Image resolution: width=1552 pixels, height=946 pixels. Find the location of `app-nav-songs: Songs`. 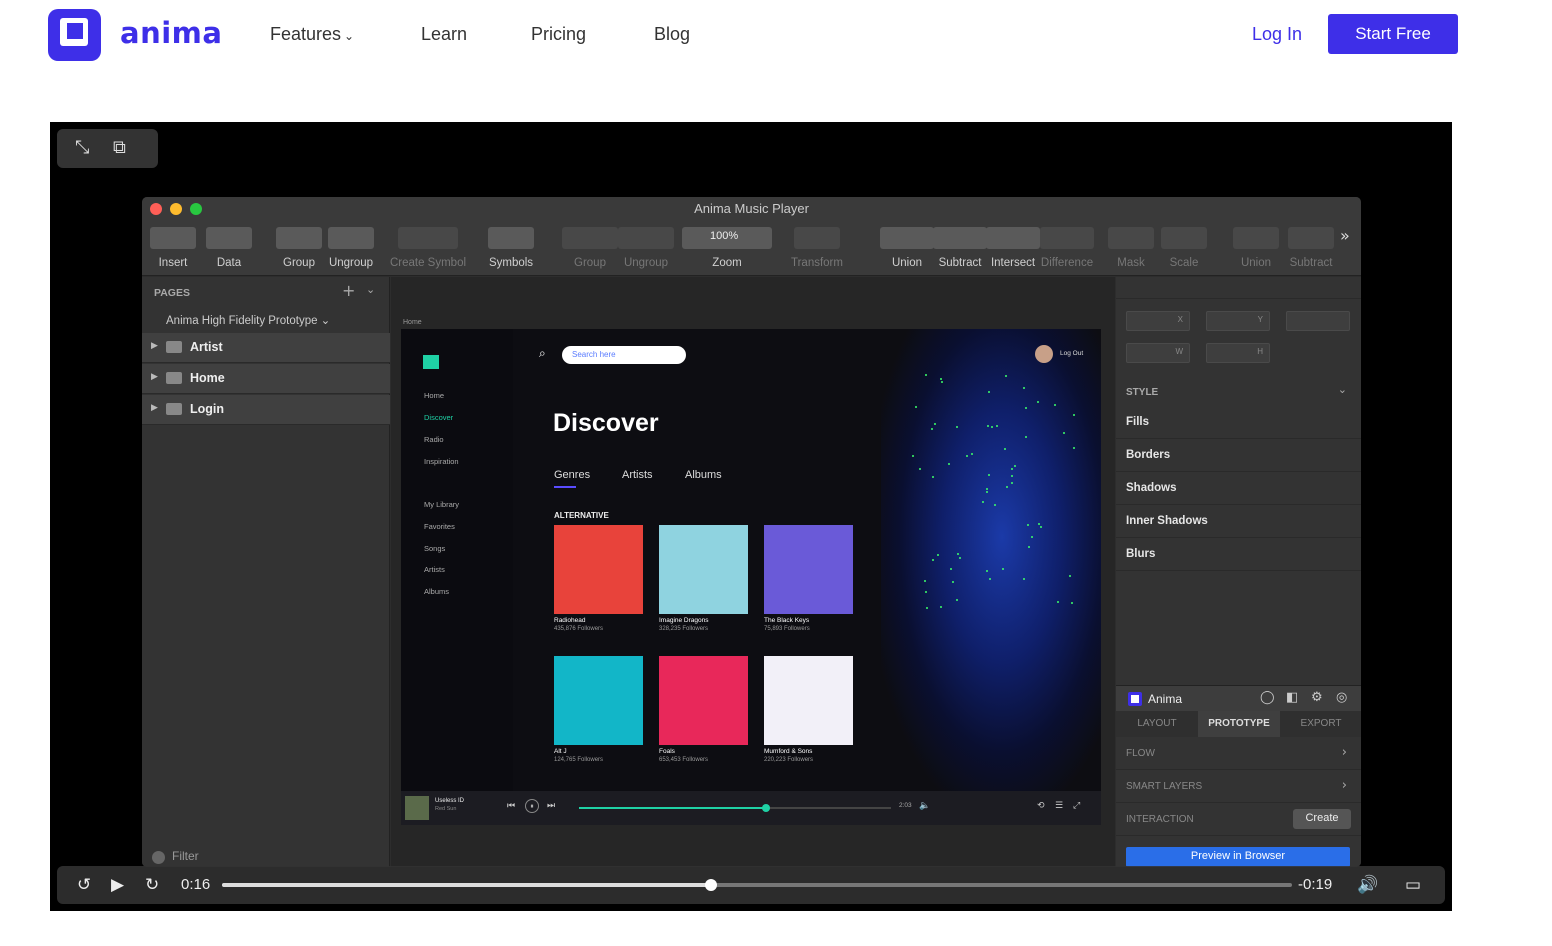

app-nav-songs: Songs is located at coordinates (434, 548).